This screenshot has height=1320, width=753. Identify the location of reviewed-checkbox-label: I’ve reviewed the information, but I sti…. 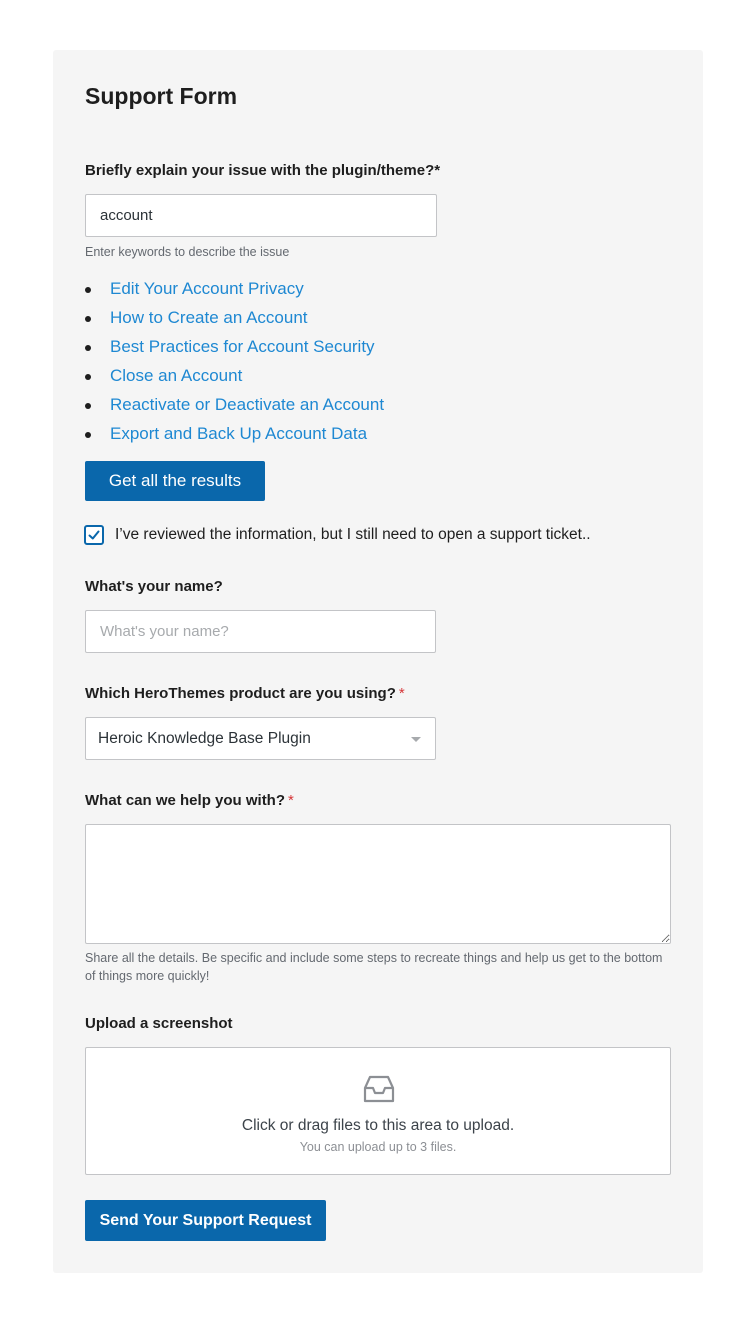
(353, 535).